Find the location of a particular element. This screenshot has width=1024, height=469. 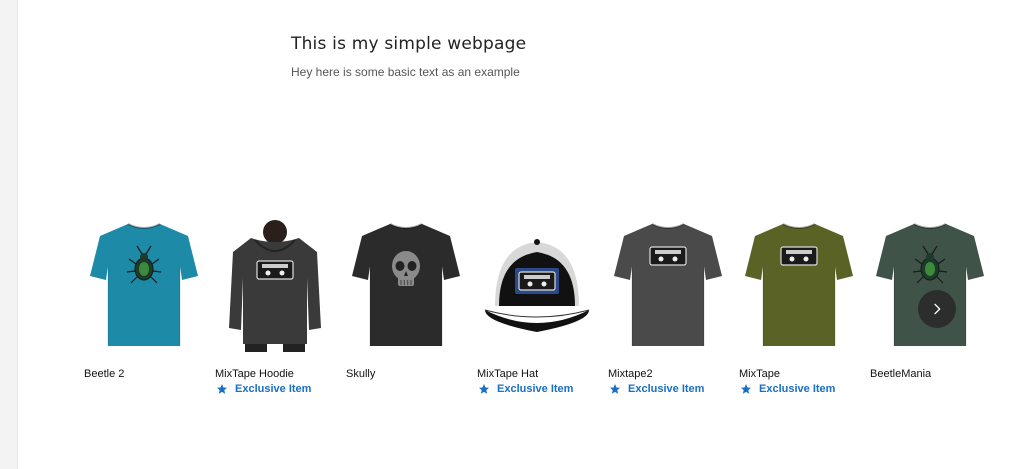

product-card: MixTape Hoodie Exclusive Item is located at coordinates (275, 306).